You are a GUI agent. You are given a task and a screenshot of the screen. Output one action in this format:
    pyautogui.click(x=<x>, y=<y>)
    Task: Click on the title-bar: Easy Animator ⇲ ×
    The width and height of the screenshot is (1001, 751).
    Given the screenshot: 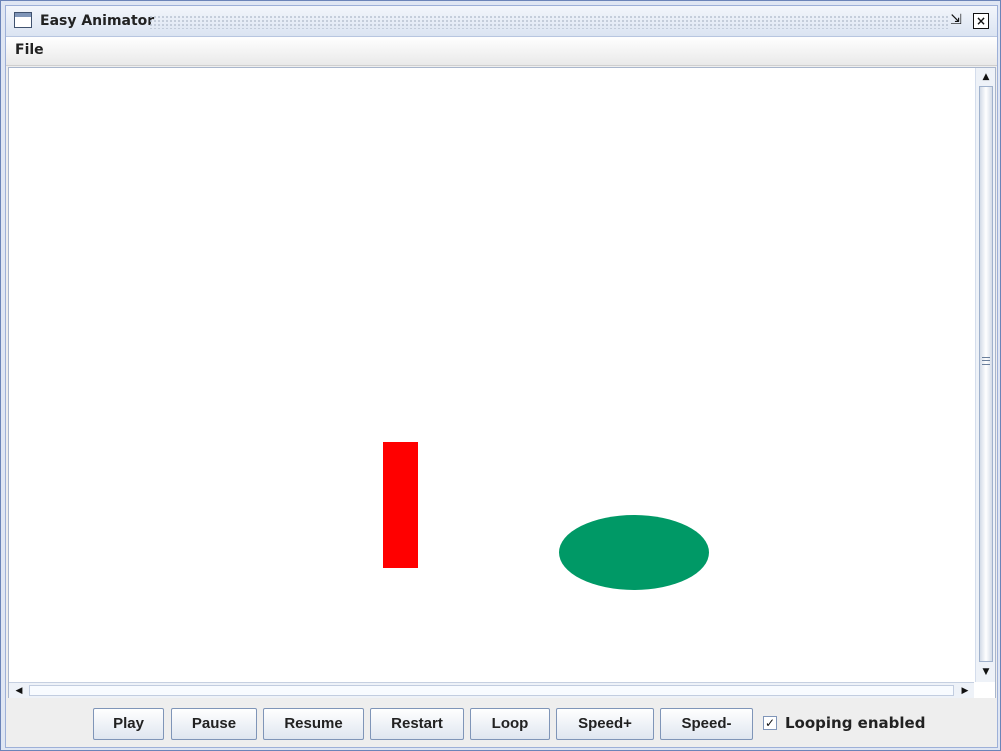 What is the action you would take?
    pyautogui.click(x=501, y=21)
    